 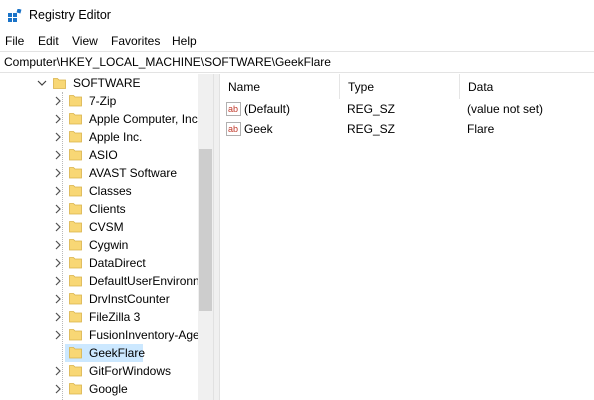 I want to click on column-header-name: Name, so click(x=280, y=86).